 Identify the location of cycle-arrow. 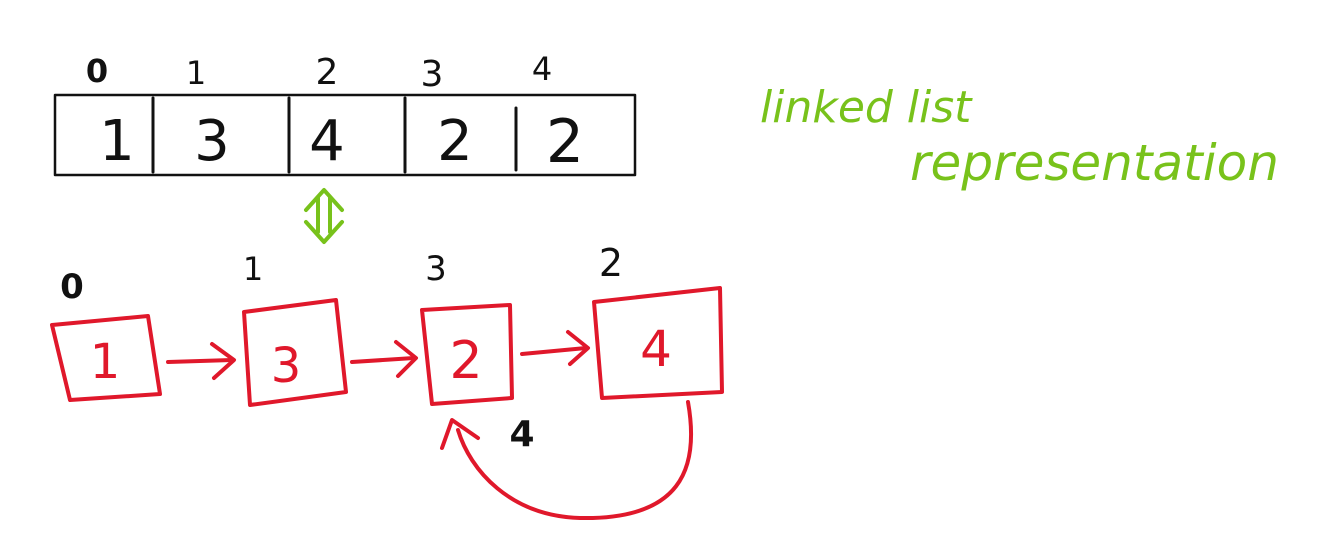
(566, 460).